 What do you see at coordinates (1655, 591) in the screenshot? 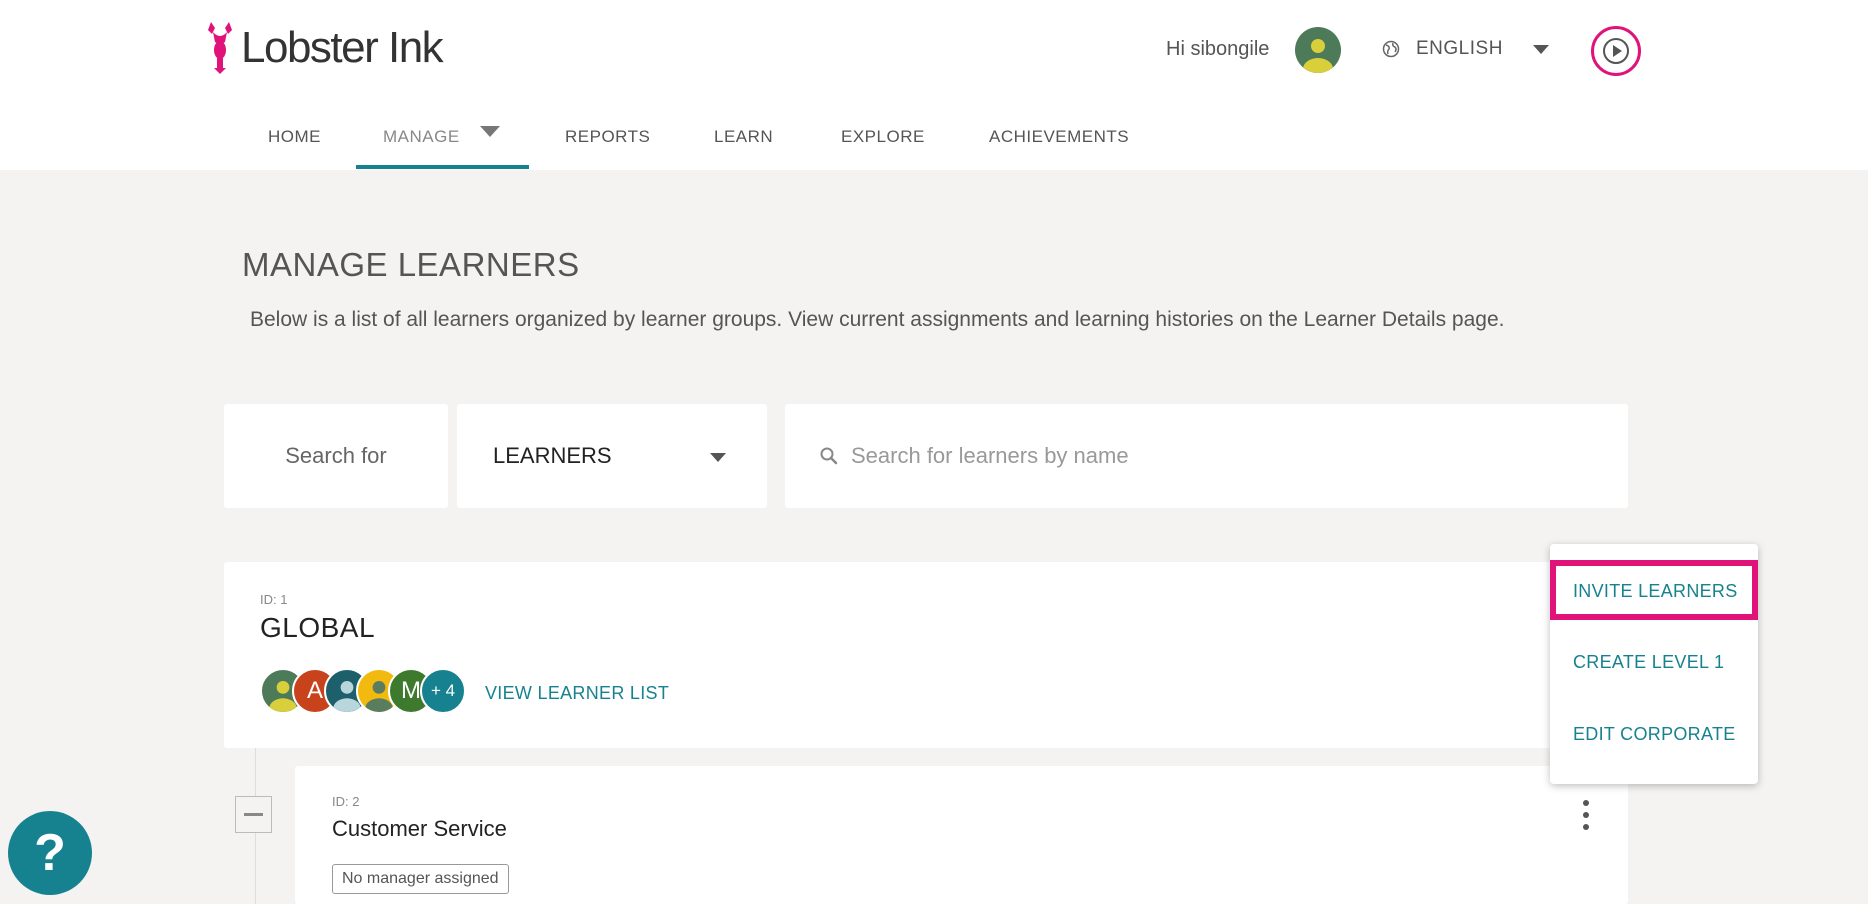
I see `menu-item-invite-learners: INVITE LEARNERS` at bounding box center [1655, 591].